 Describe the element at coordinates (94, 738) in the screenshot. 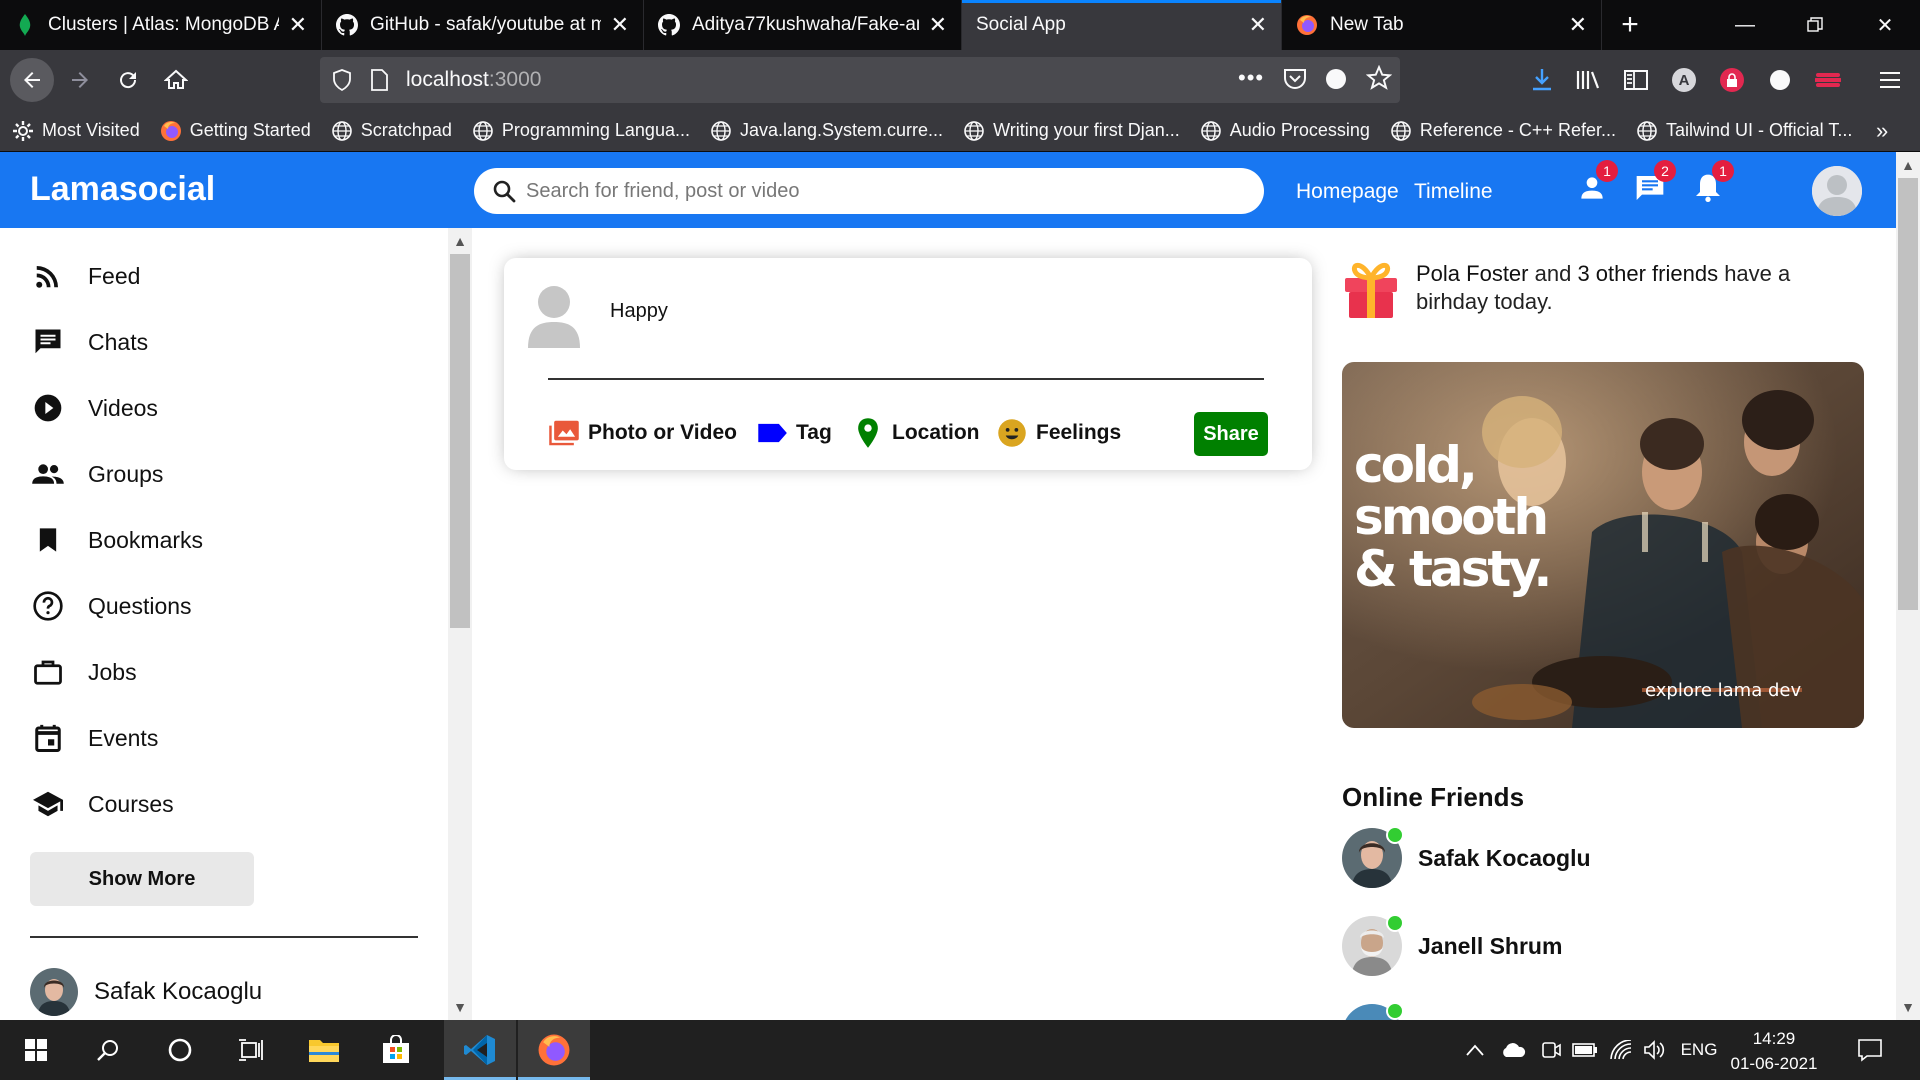

I see `sidebar-item-events: Events` at that location.